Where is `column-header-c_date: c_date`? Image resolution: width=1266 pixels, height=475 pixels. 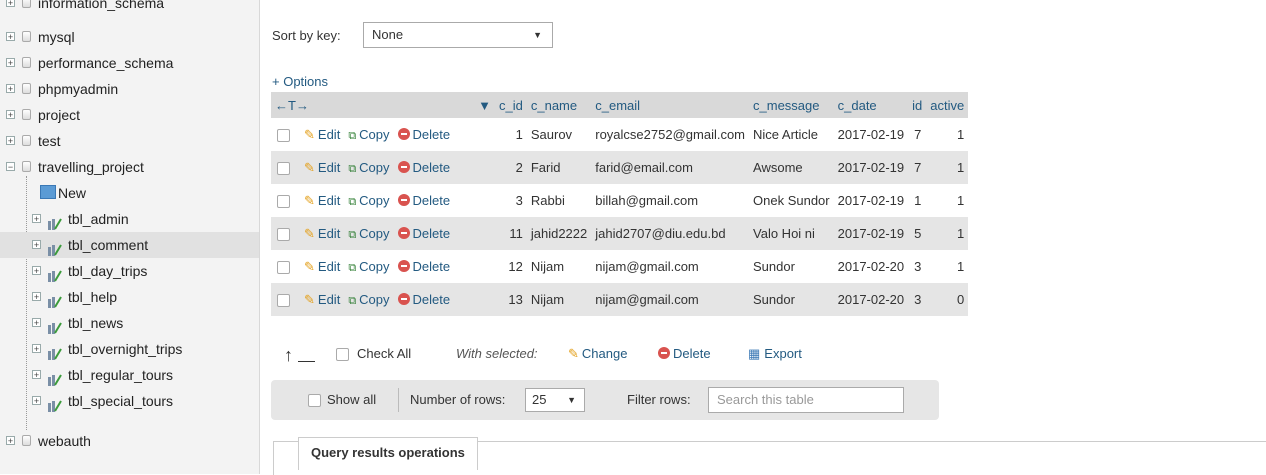
column-header-c_date: c_date is located at coordinates (871, 105).